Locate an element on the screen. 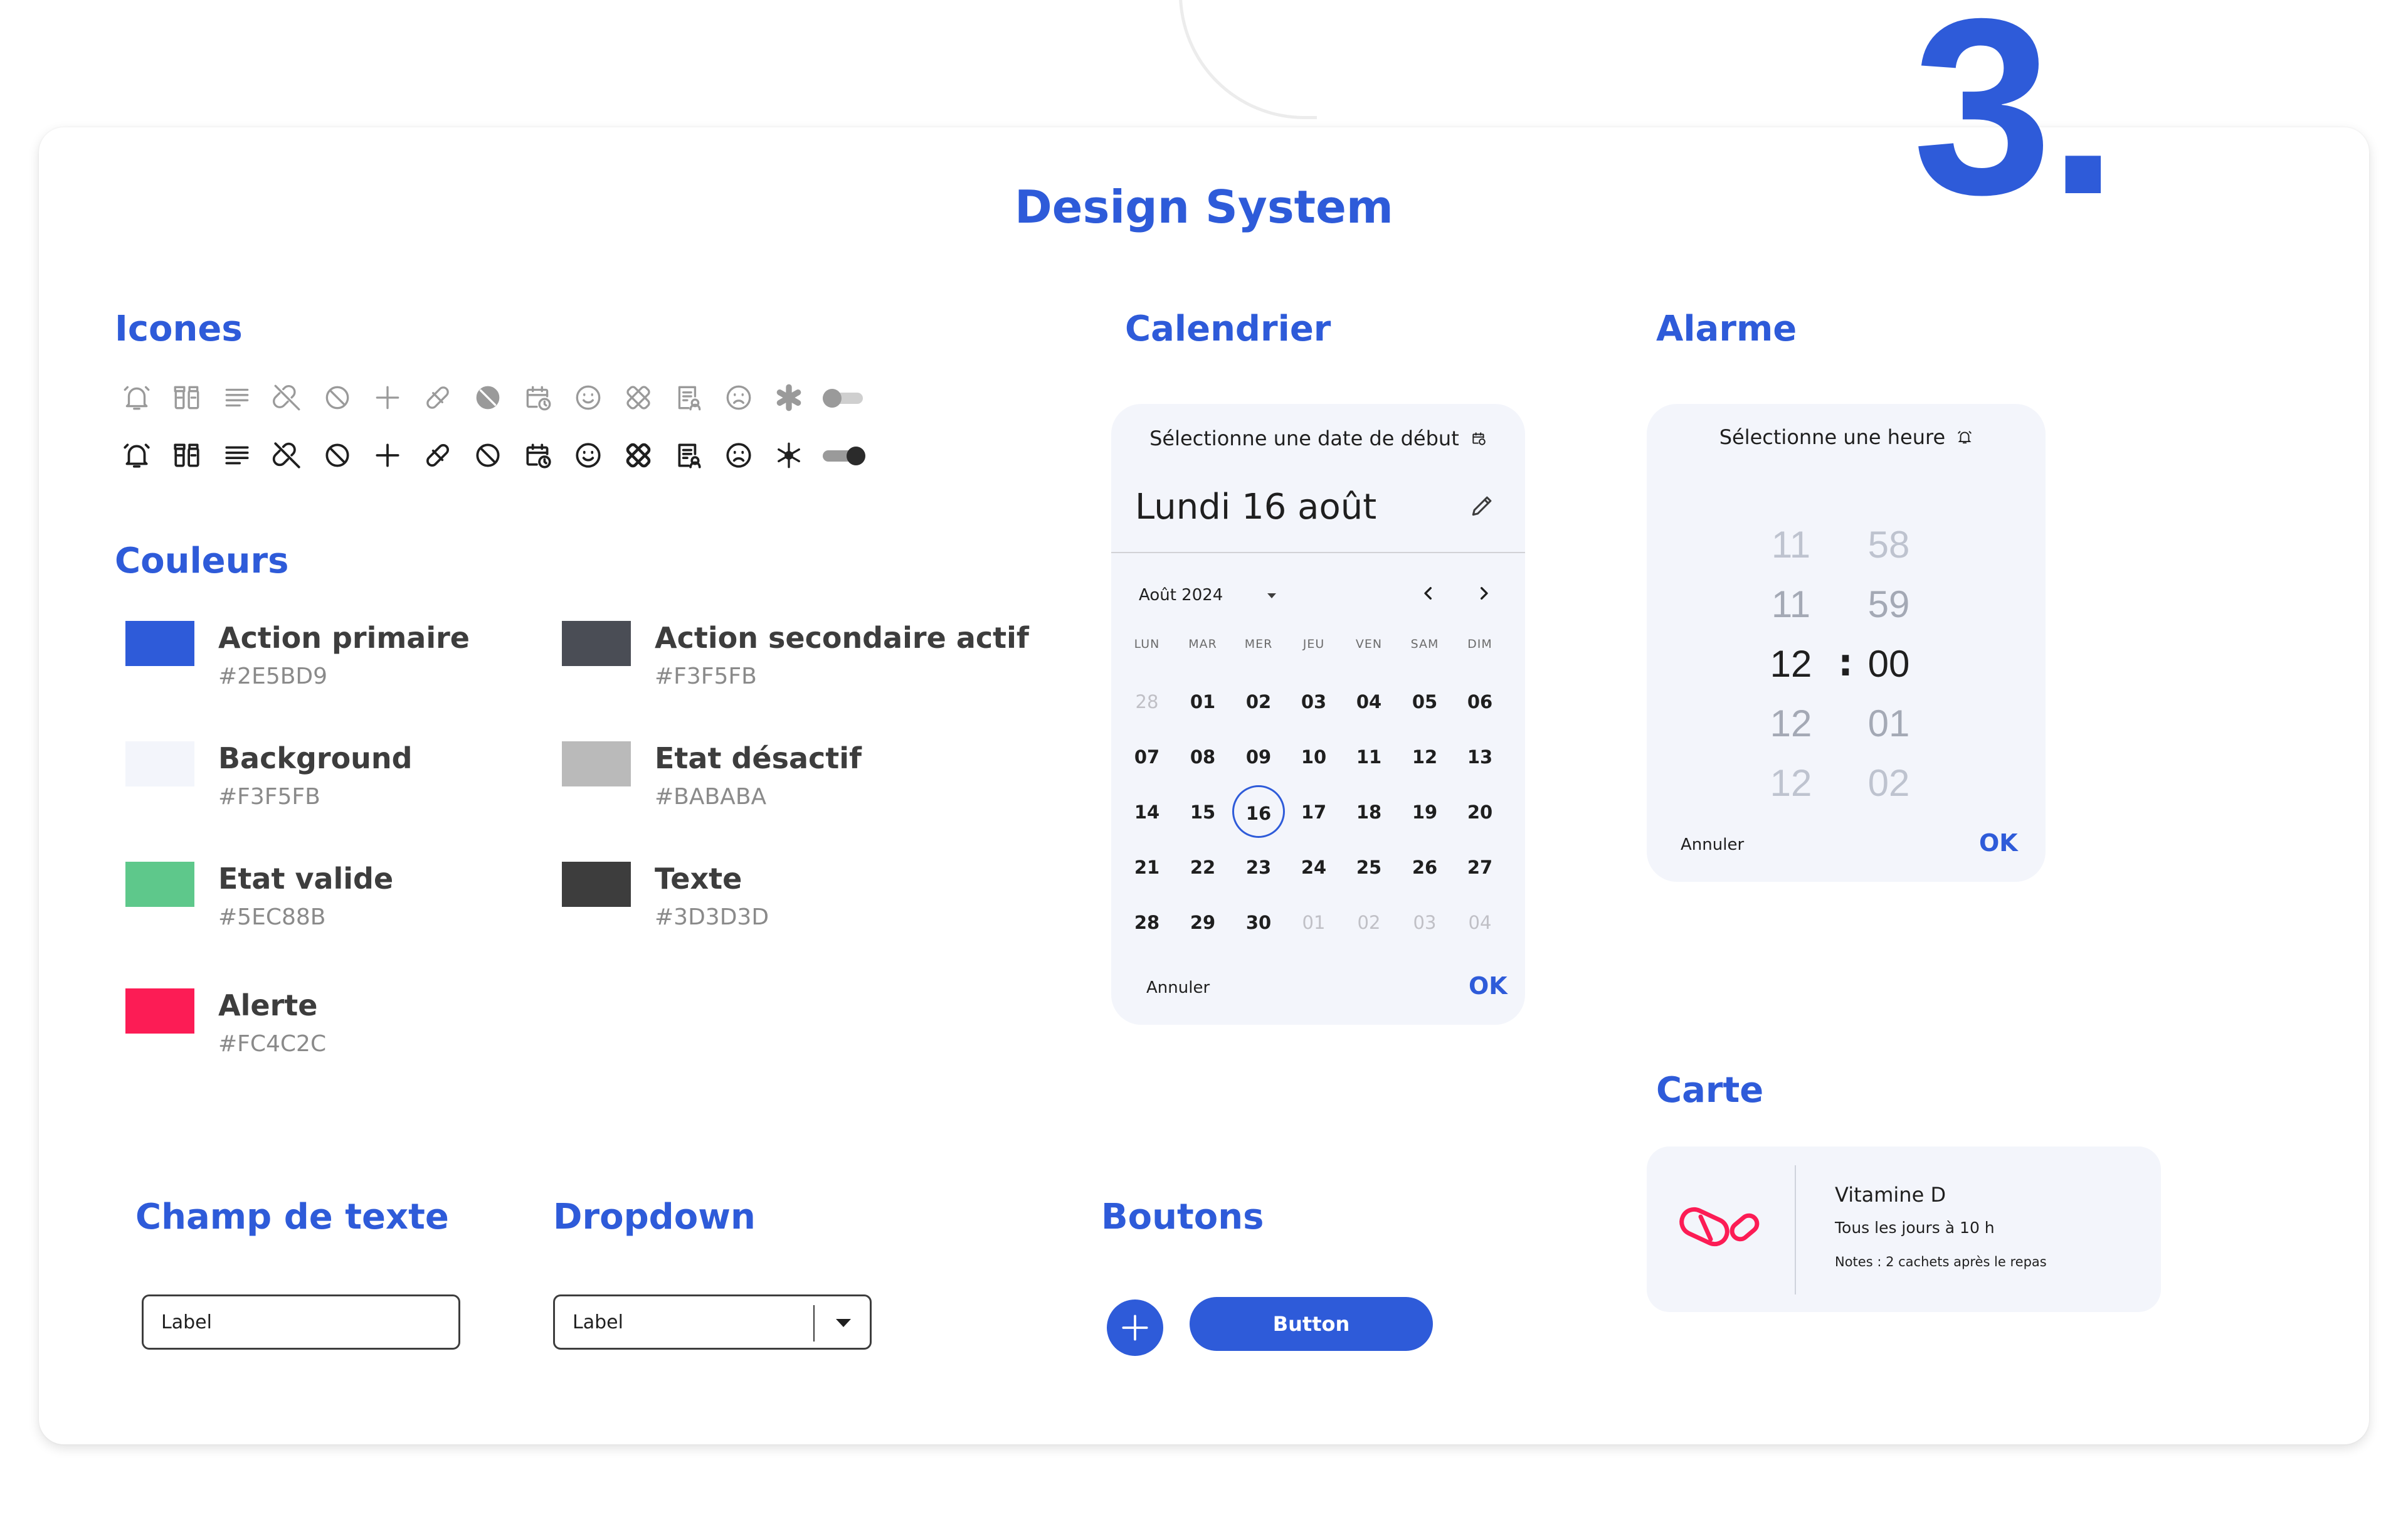 The width and height of the screenshot is (2408, 1519). alarm-ok-button: OK is located at coordinates (1999, 843).